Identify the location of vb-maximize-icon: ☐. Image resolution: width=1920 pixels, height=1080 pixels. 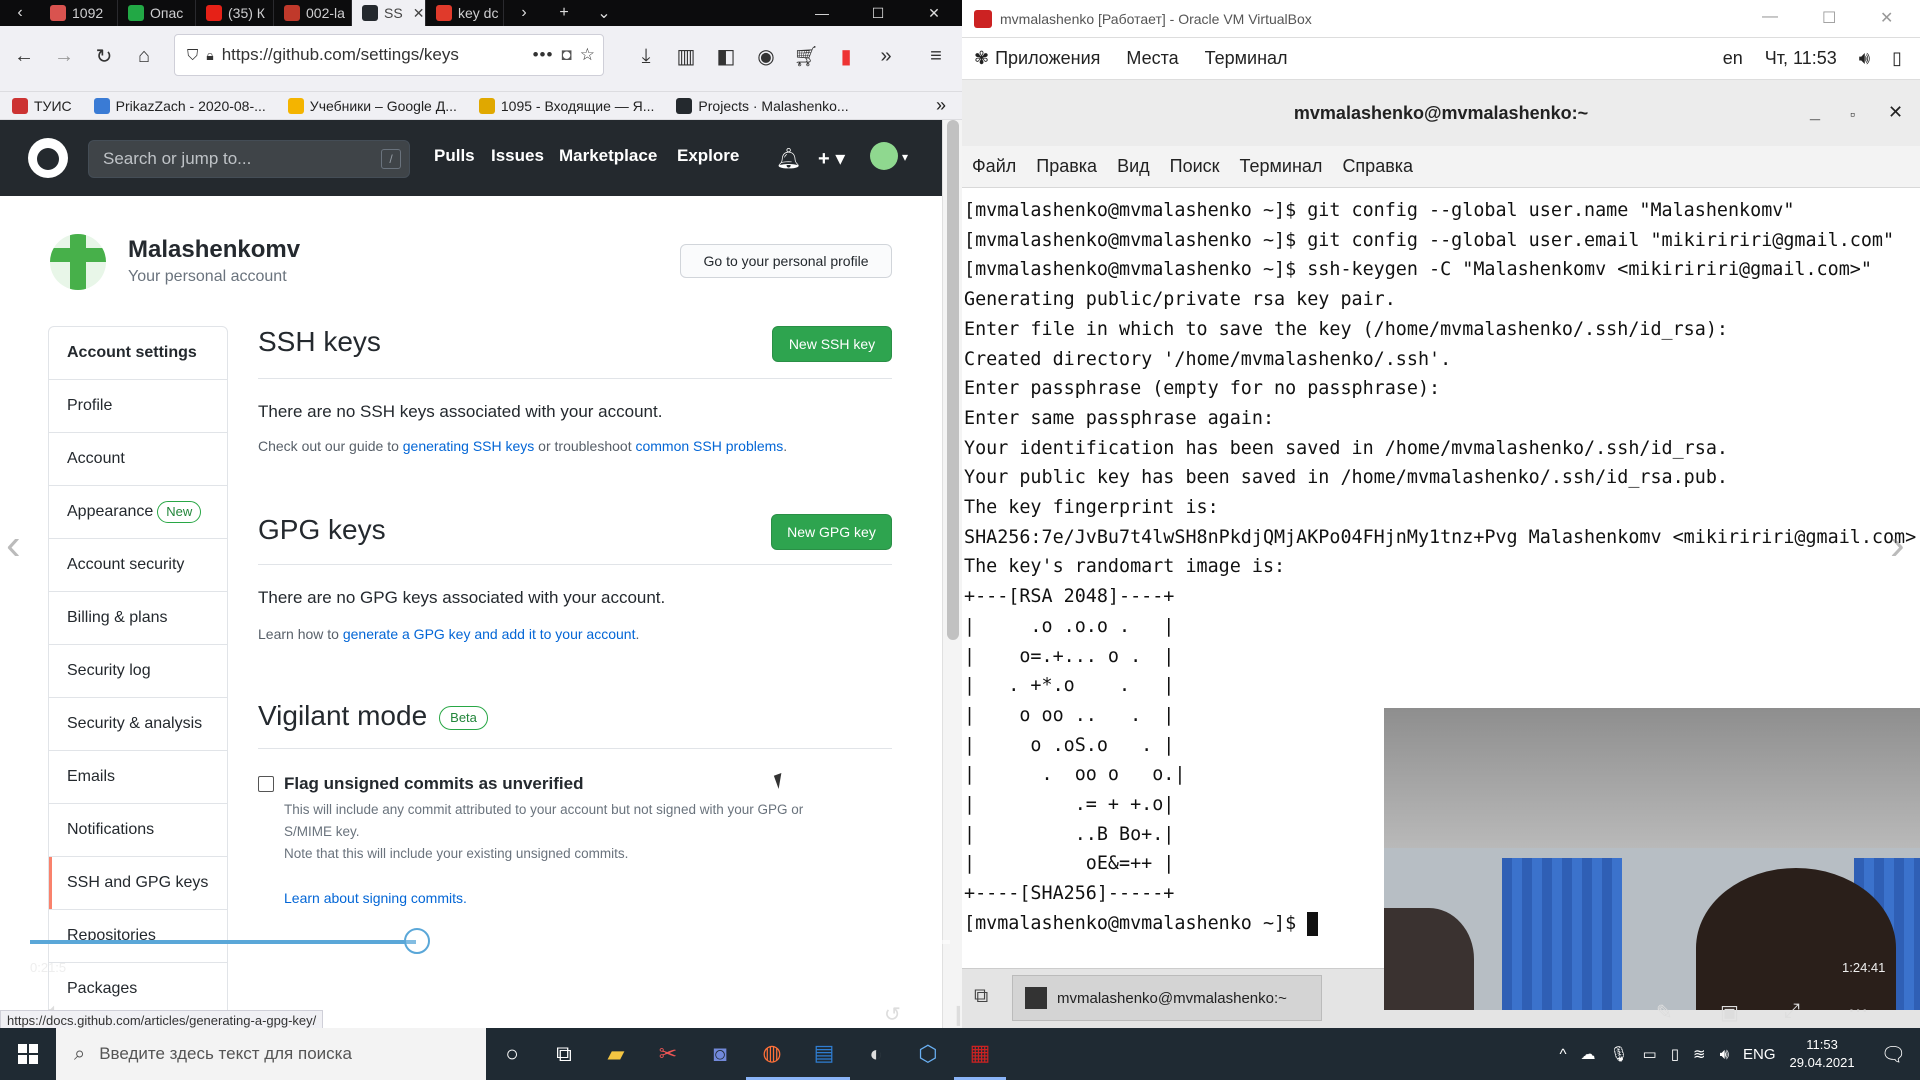
(1829, 18).